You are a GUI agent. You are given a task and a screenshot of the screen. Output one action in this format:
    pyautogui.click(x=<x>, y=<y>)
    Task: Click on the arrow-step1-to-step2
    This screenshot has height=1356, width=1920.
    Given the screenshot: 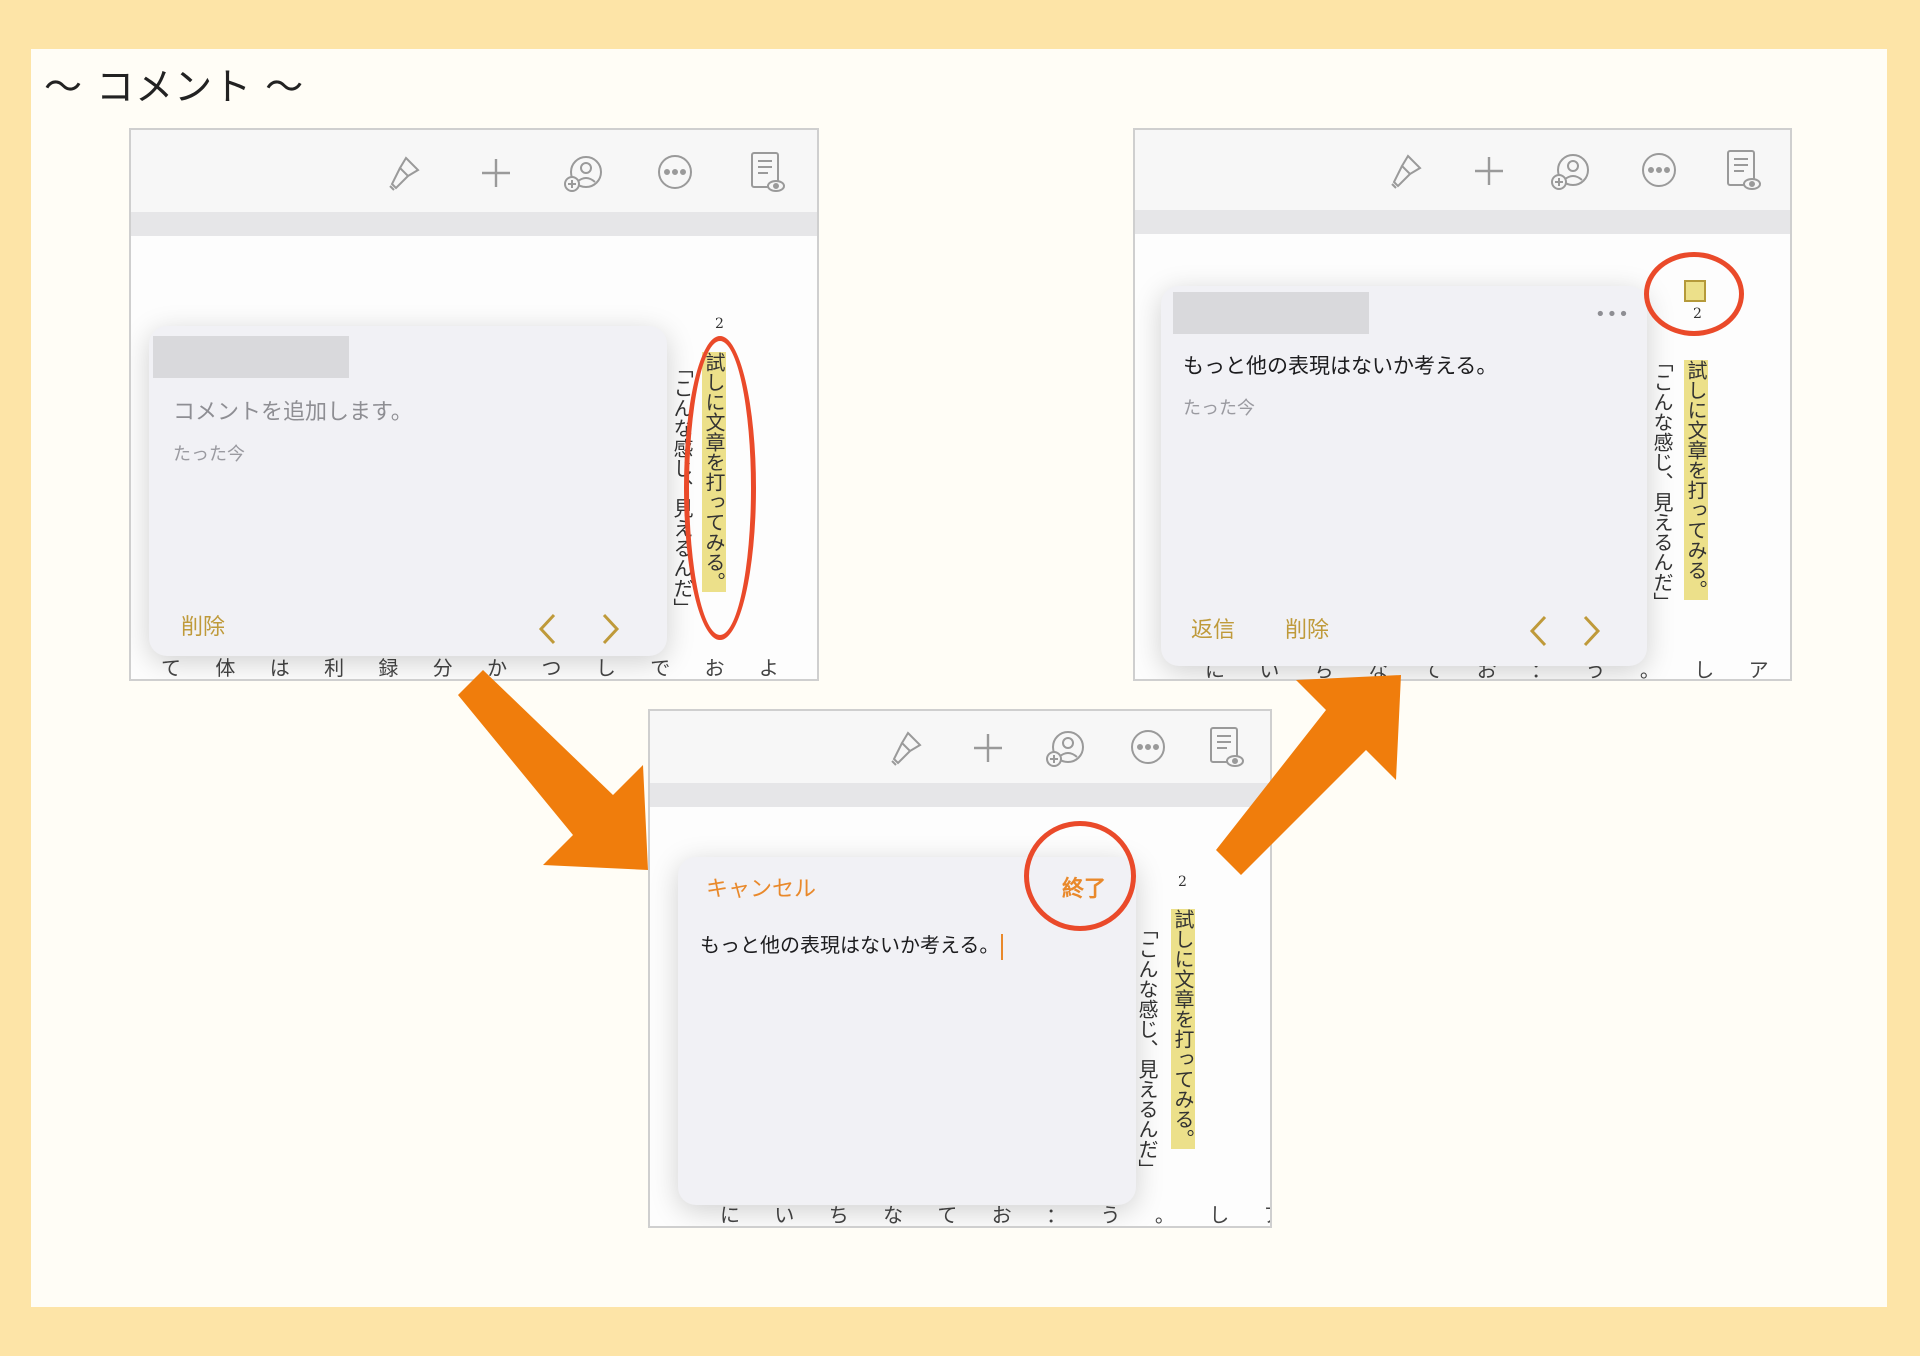 What is the action you would take?
    pyautogui.click(x=553, y=770)
    